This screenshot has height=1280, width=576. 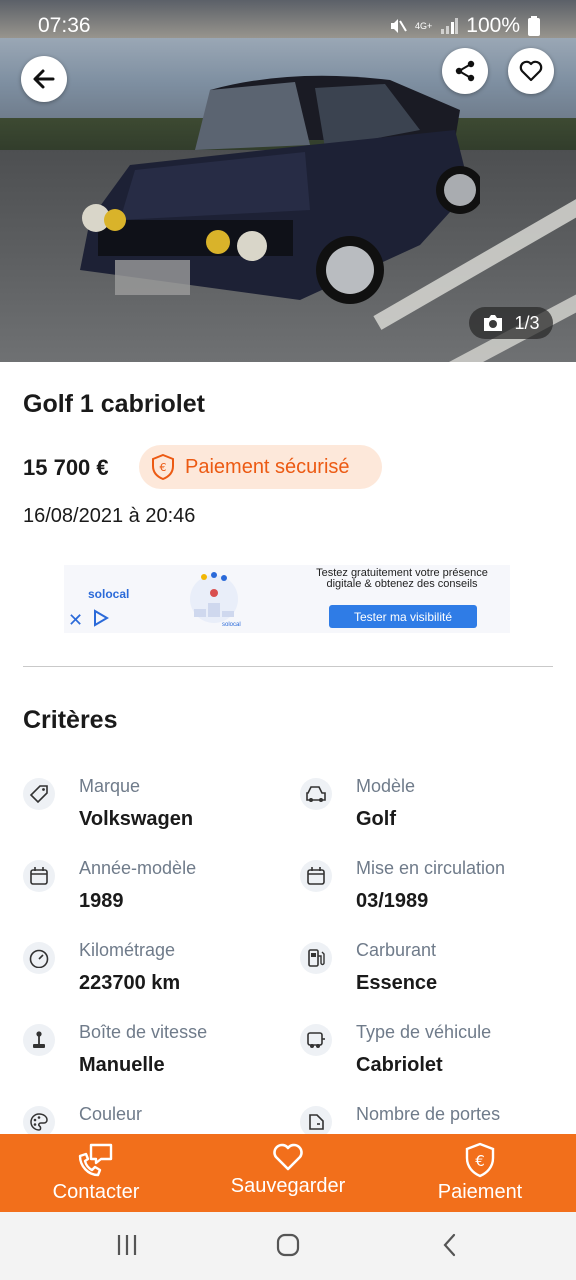 What do you see at coordinates (101, 901) in the screenshot?
I see `criteria-value: 1989` at bounding box center [101, 901].